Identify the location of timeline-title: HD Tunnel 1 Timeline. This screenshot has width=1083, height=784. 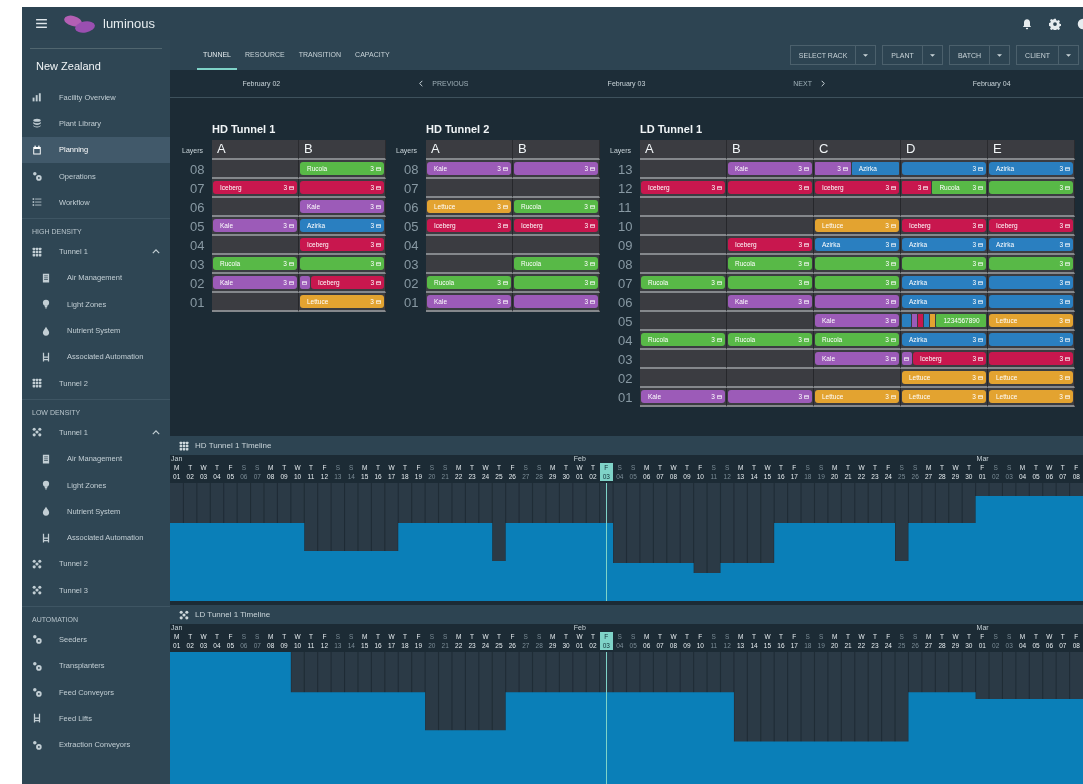
(233, 445).